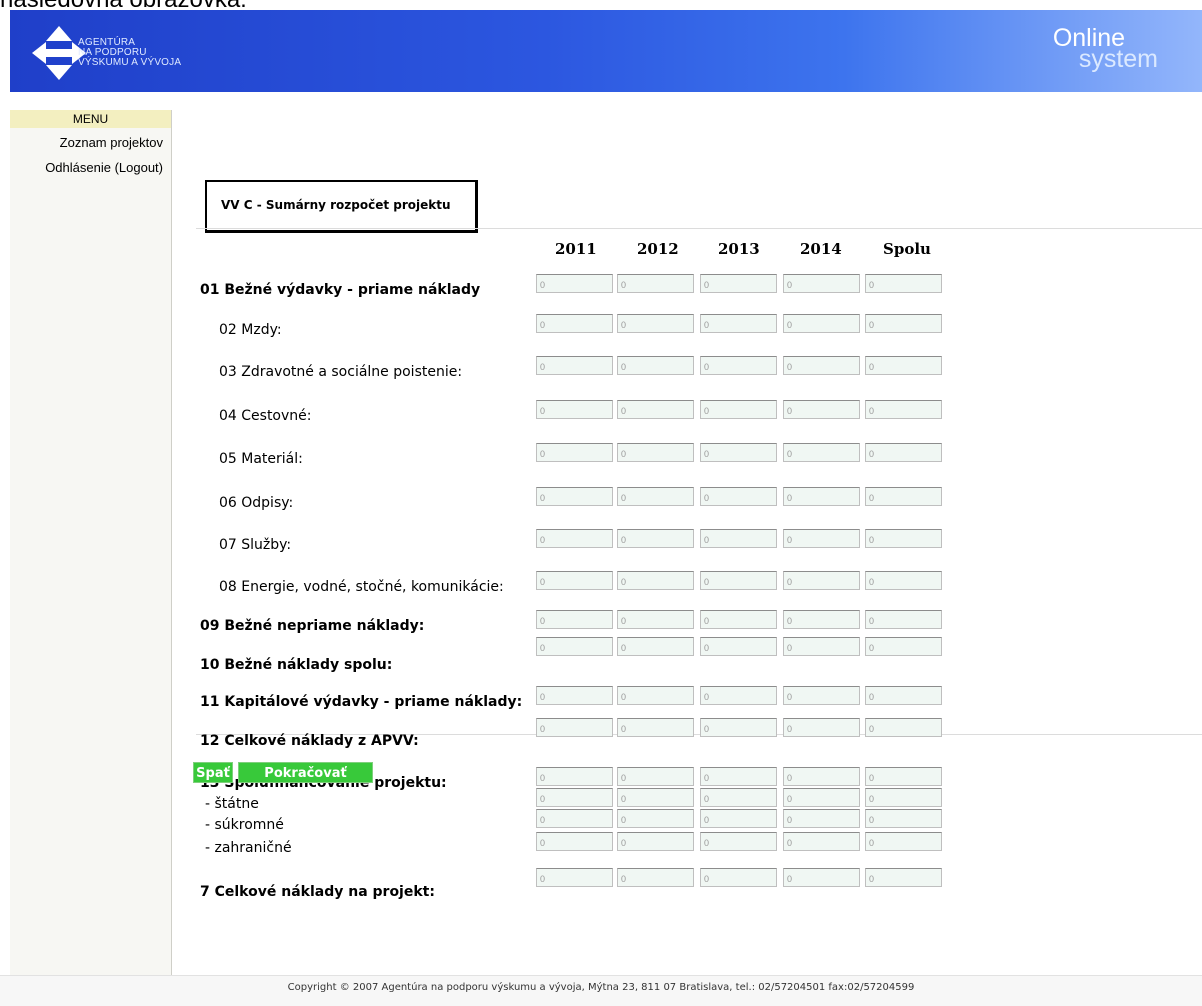 The image size is (1202, 1006). Describe the element at coordinates (244, 825) in the screenshot. I see `row-label: - súkromné` at that location.